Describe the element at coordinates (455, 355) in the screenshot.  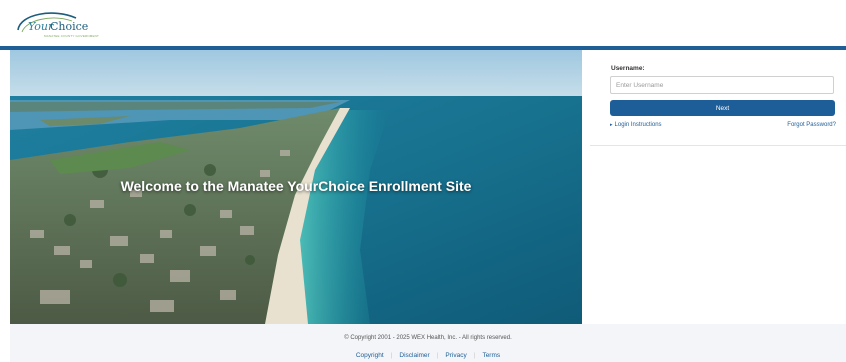
I see `footer-link-privacy: Privacy` at that location.